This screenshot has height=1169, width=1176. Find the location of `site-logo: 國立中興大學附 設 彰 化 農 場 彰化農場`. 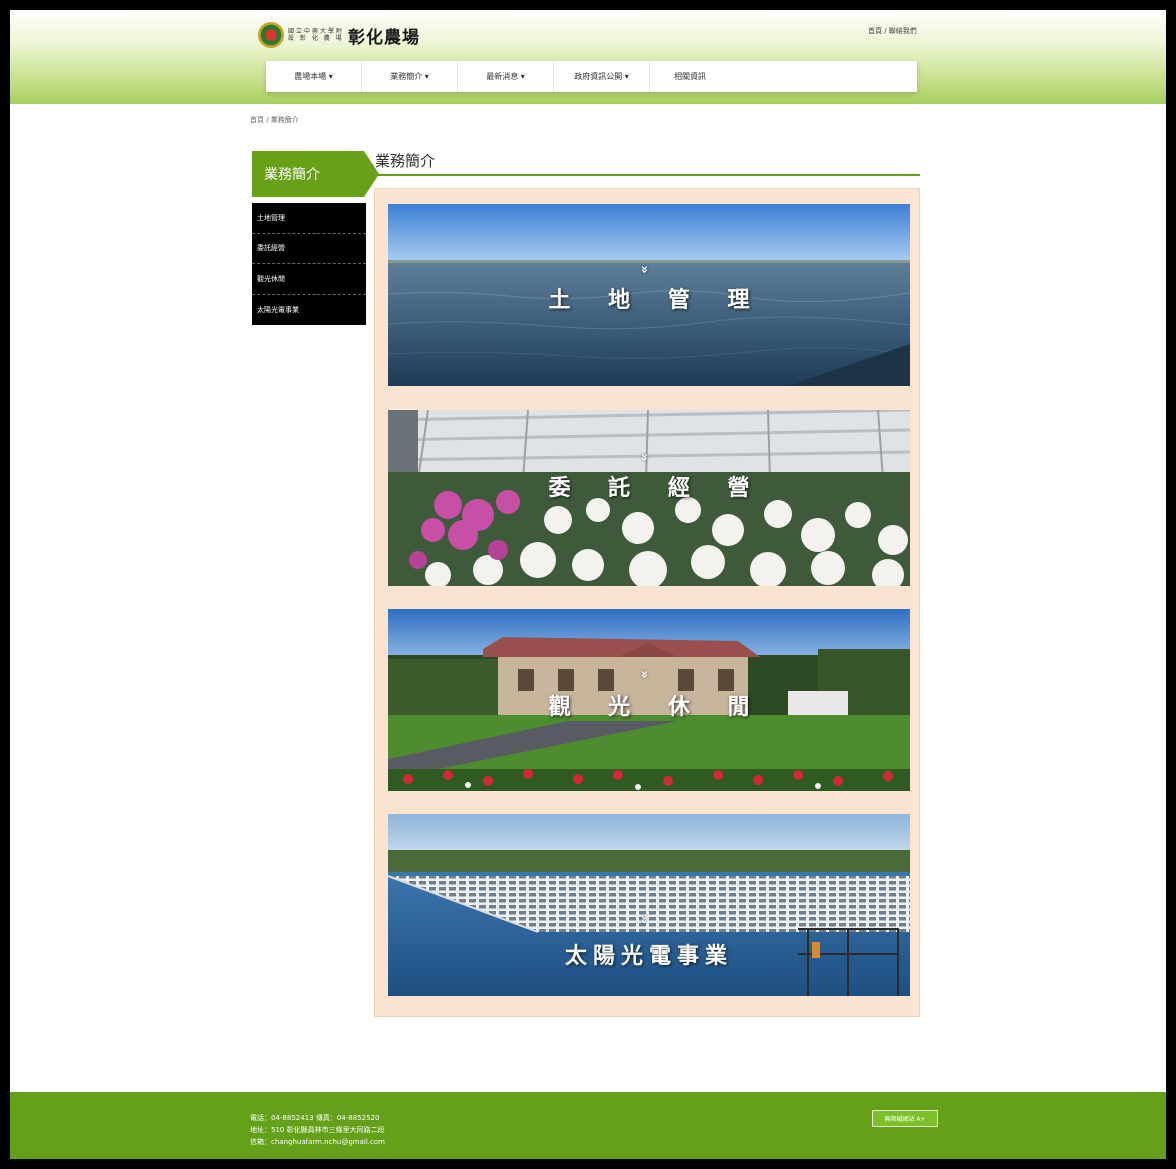

site-logo: 國立中興大學附 設 彰 化 農 場 彰化農場 is located at coordinates (339, 35).